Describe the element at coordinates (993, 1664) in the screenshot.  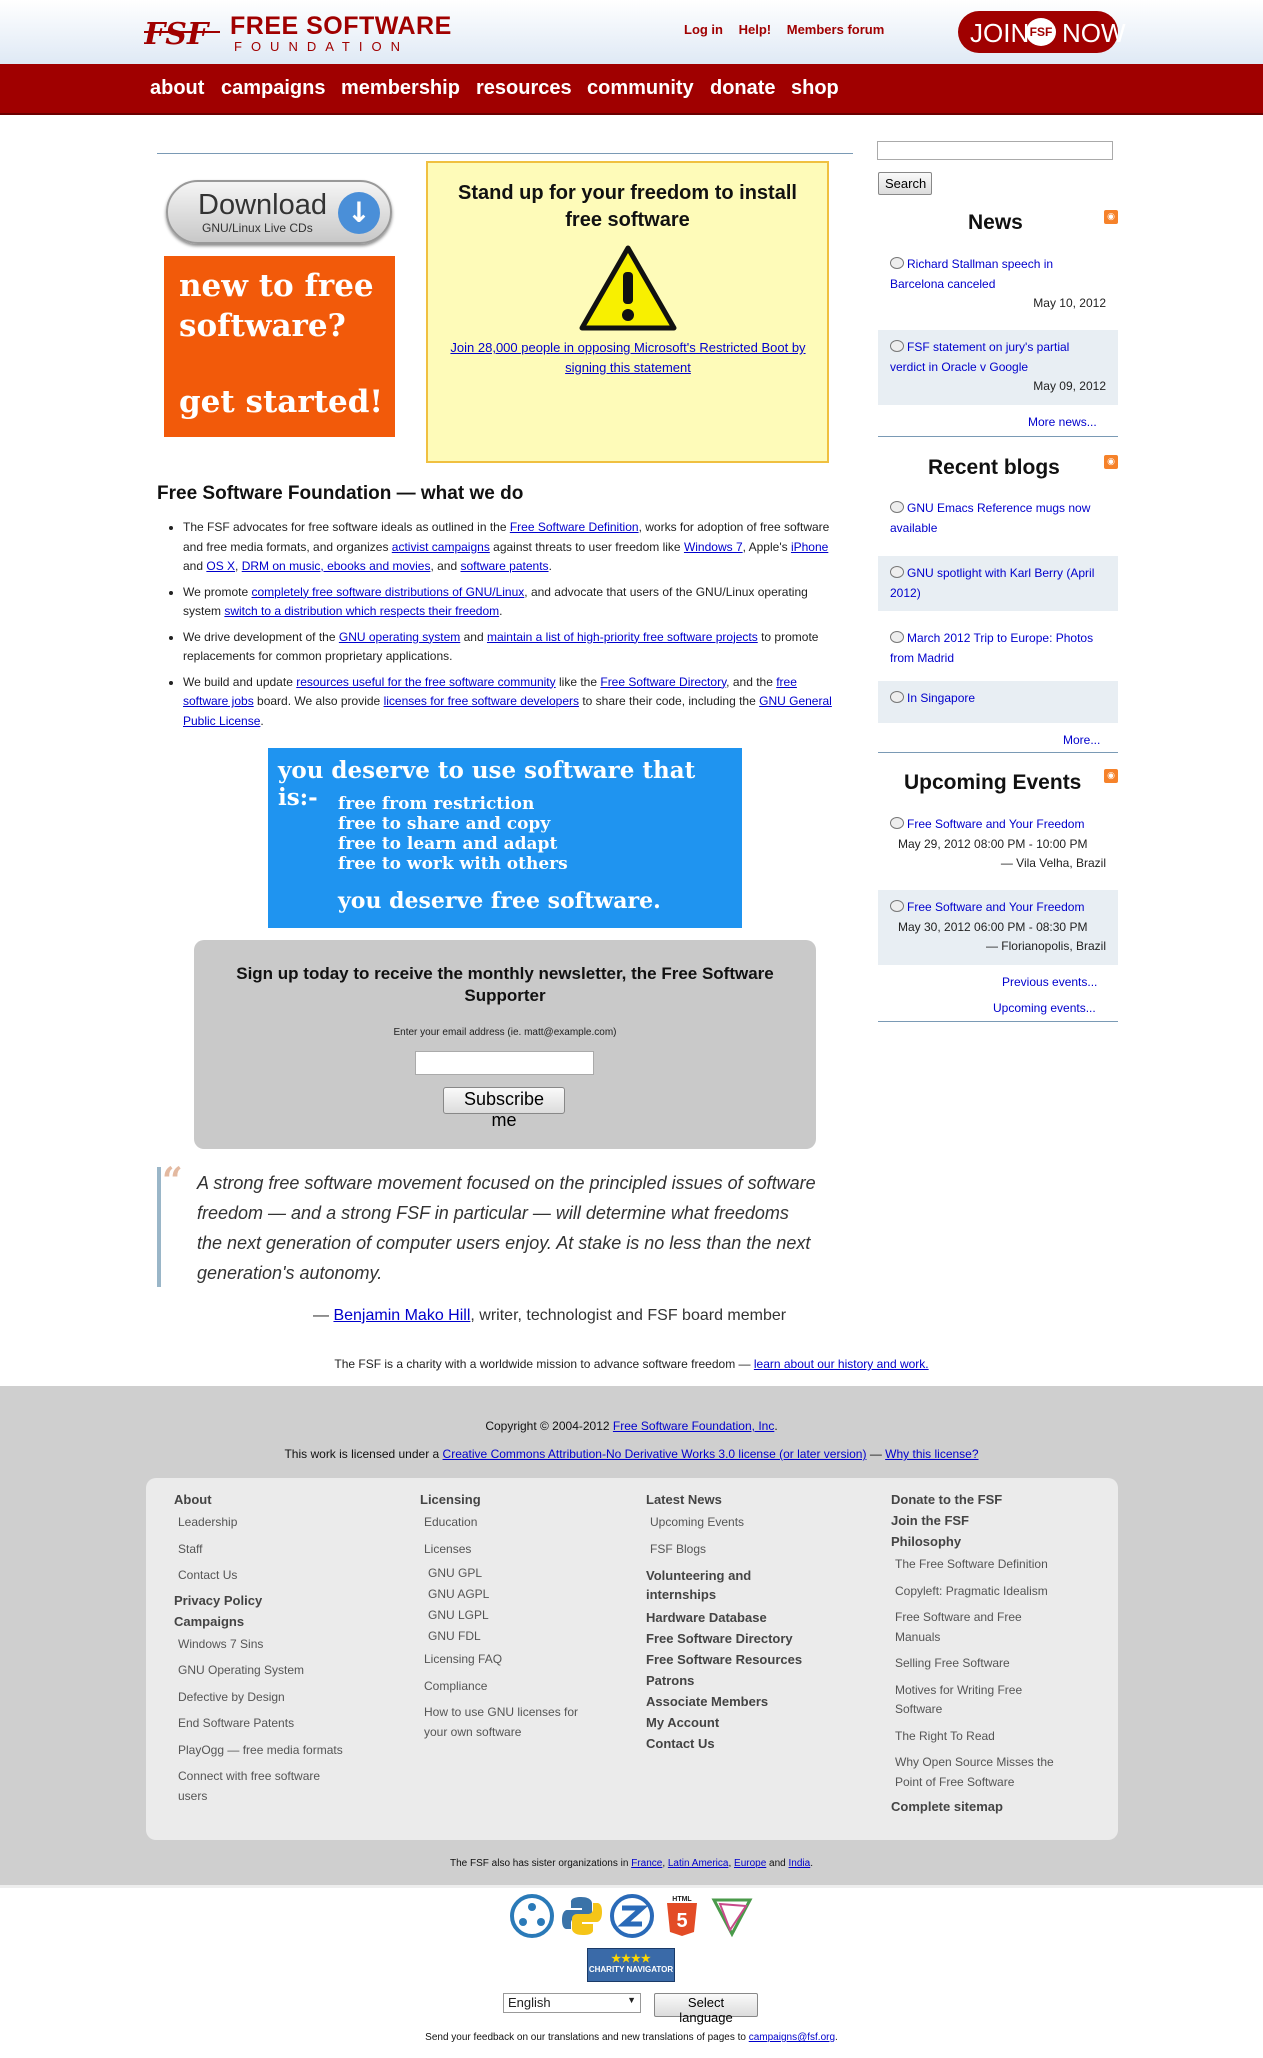
I see `sitemap-link: Selling Free Software` at that location.